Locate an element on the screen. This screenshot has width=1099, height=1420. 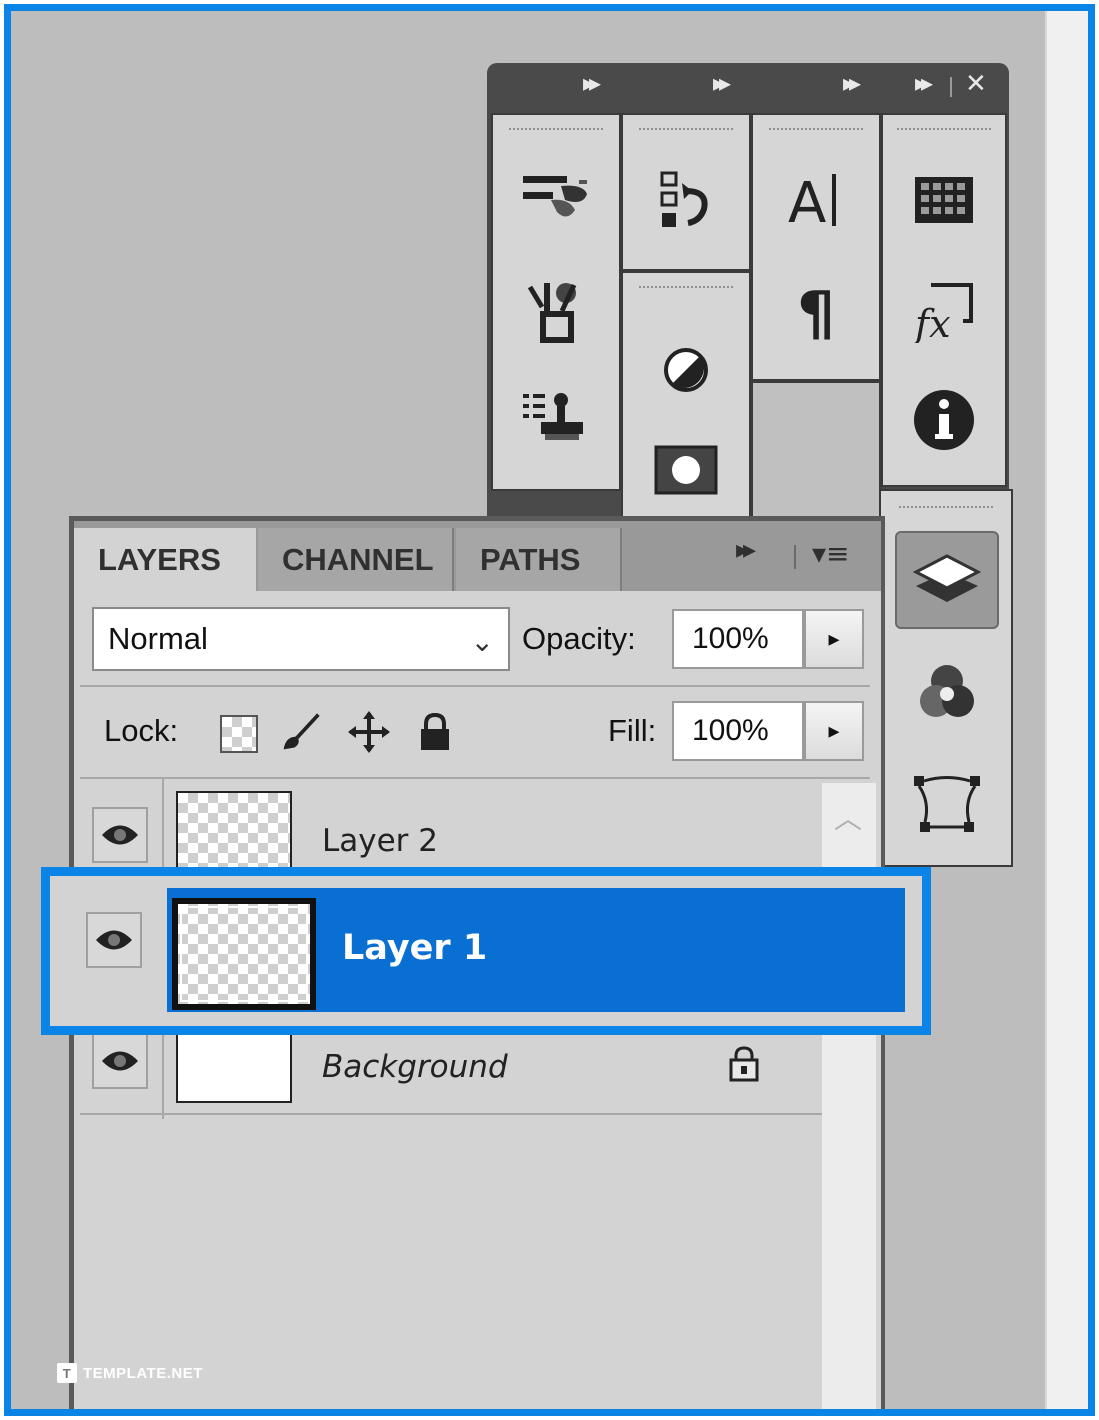
panel-tab-bar: LAYERS CHANNEL PATHS ▸▸ ▾≡ is located at coordinates (477, 556).